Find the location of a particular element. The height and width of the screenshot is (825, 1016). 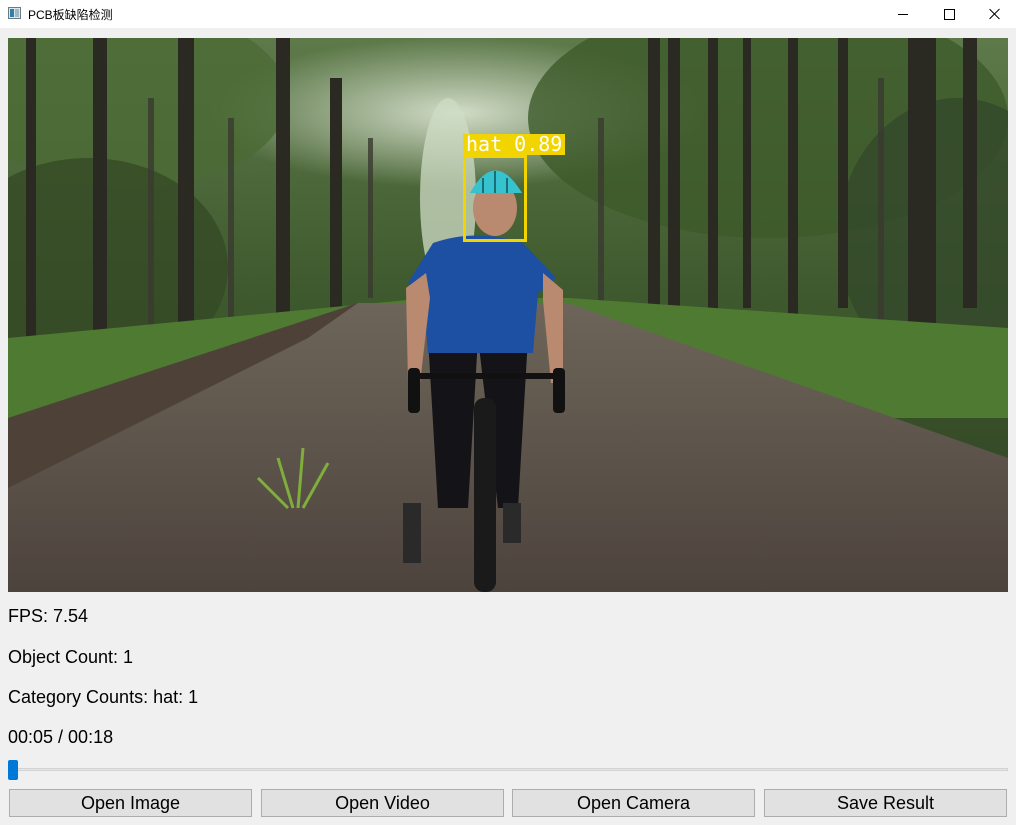

maximize-icon is located at coordinates (949, 14).